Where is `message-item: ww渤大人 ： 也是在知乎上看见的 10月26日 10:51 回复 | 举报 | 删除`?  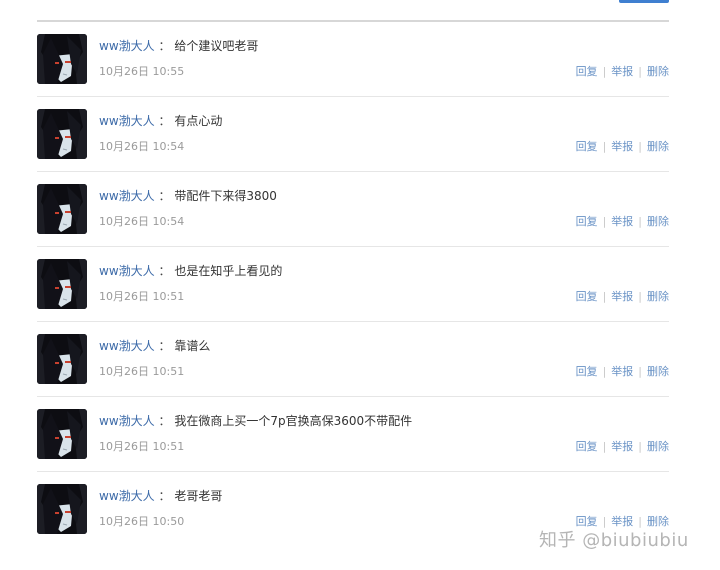 message-item: ww渤大人 ： 也是在知乎上看见的 10月26日 10:51 回复 | 举报 | 删除 is located at coordinates (353, 284).